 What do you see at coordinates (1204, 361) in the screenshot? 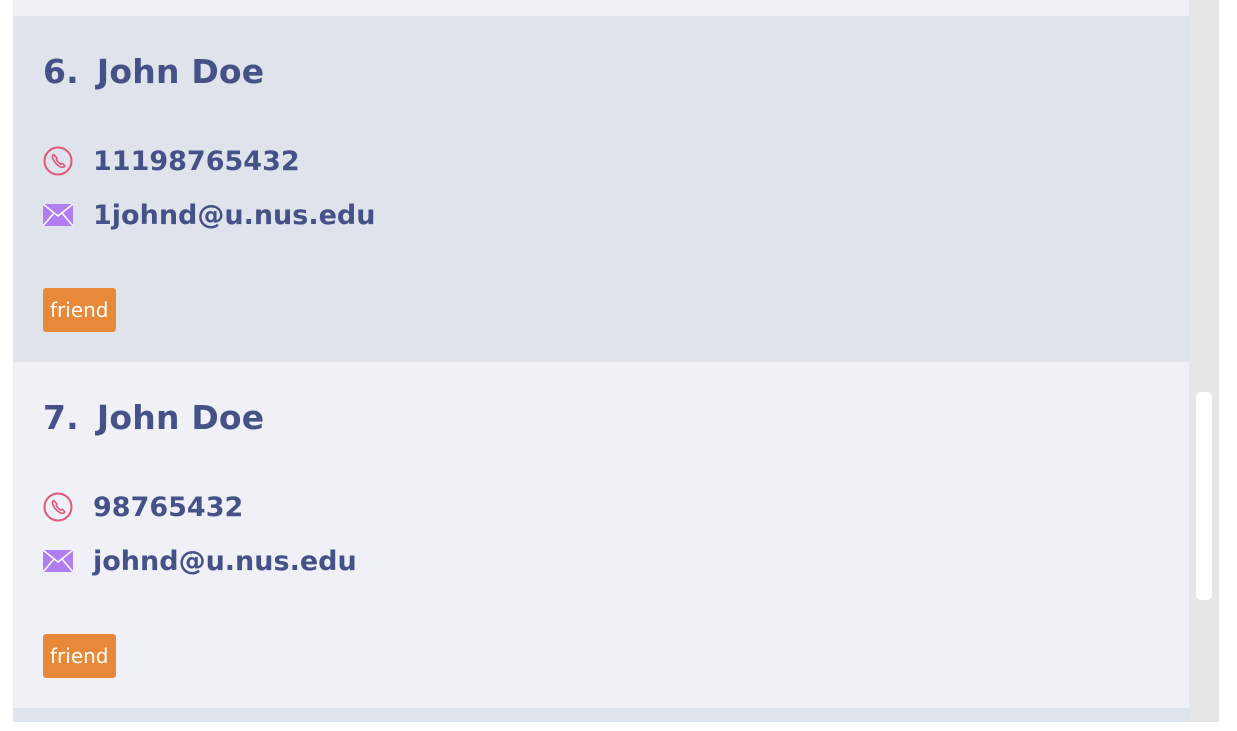
I see `vertical-scrollbar` at bounding box center [1204, 361].